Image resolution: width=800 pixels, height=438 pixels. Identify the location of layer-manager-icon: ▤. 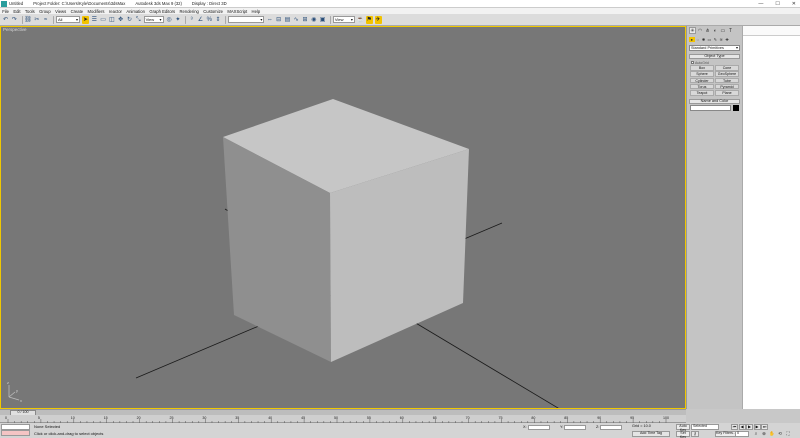
(287, 20).